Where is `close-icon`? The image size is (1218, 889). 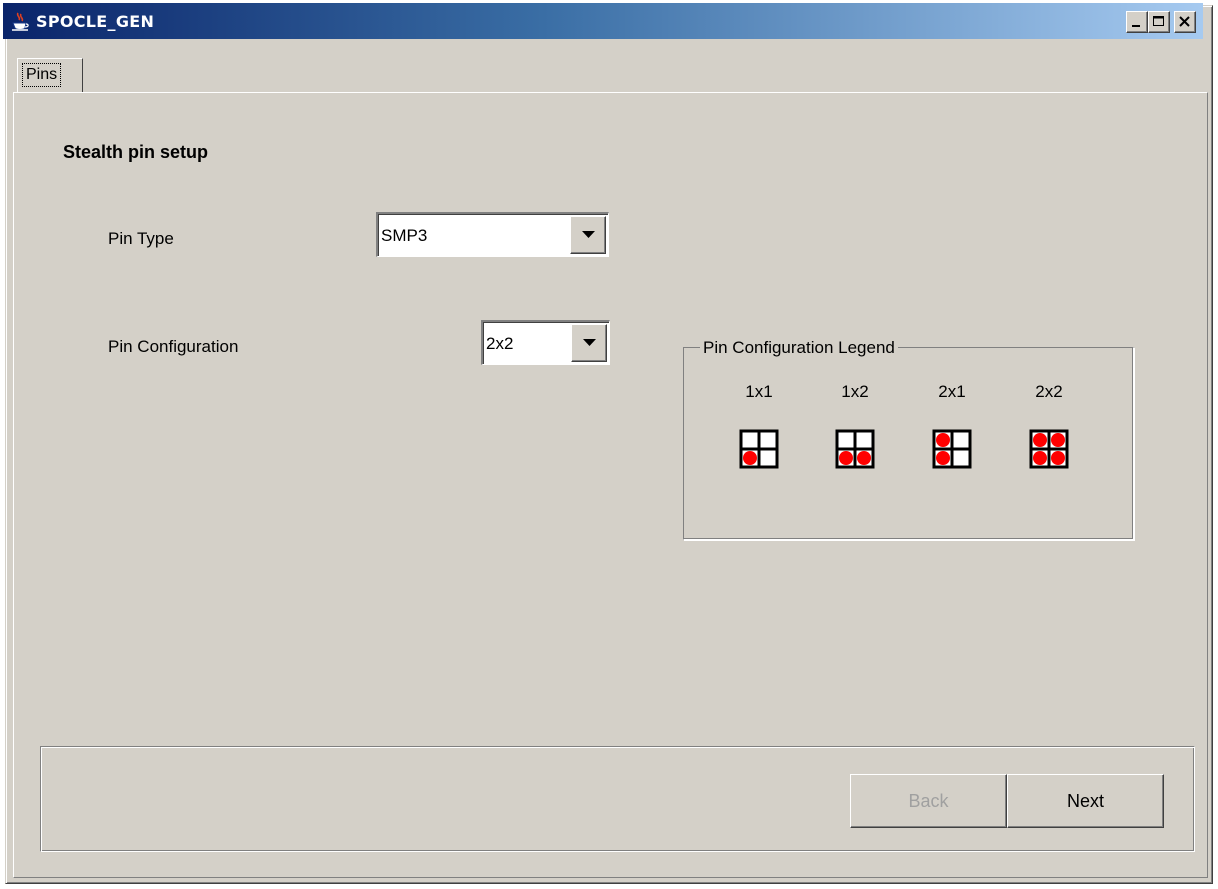
close-icon is located at coordinates (1184, 21).